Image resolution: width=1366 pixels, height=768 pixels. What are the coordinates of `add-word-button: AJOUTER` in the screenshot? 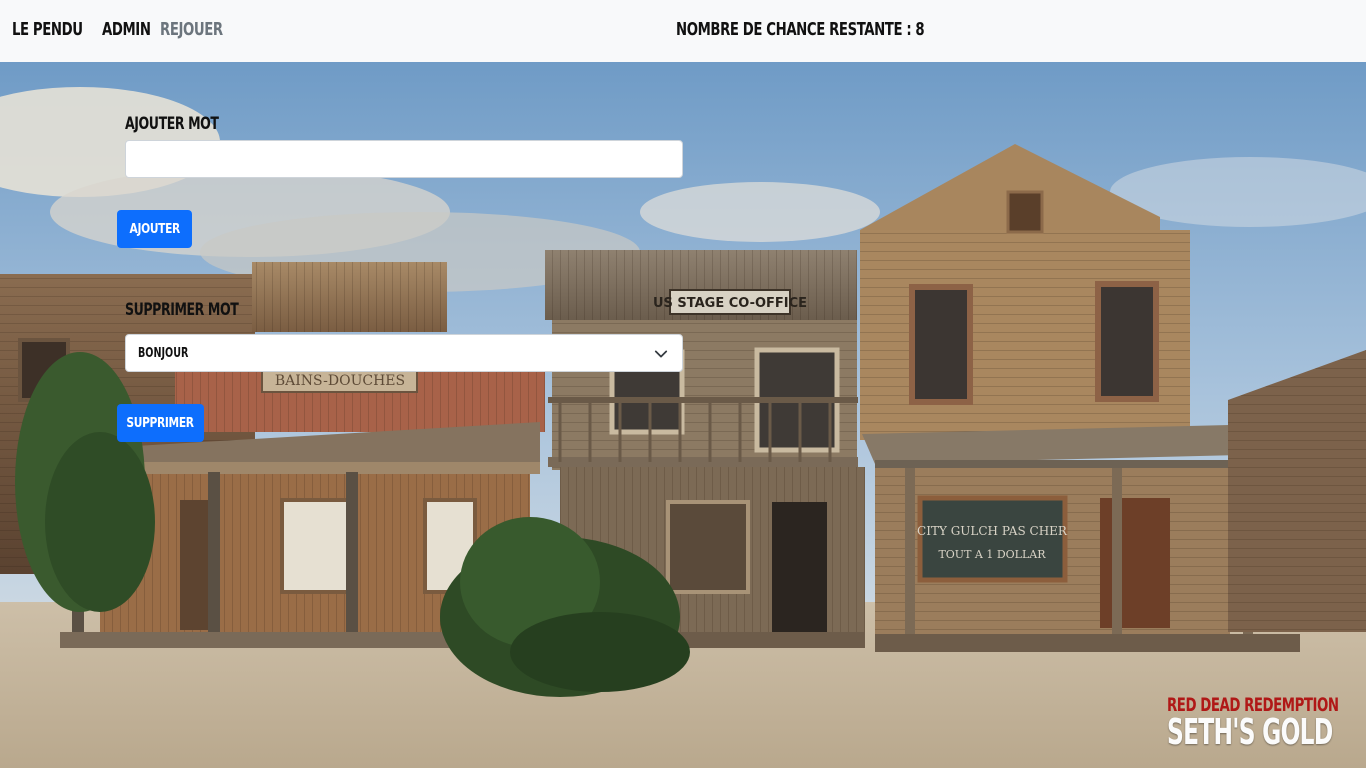 It's located at (154, 229).